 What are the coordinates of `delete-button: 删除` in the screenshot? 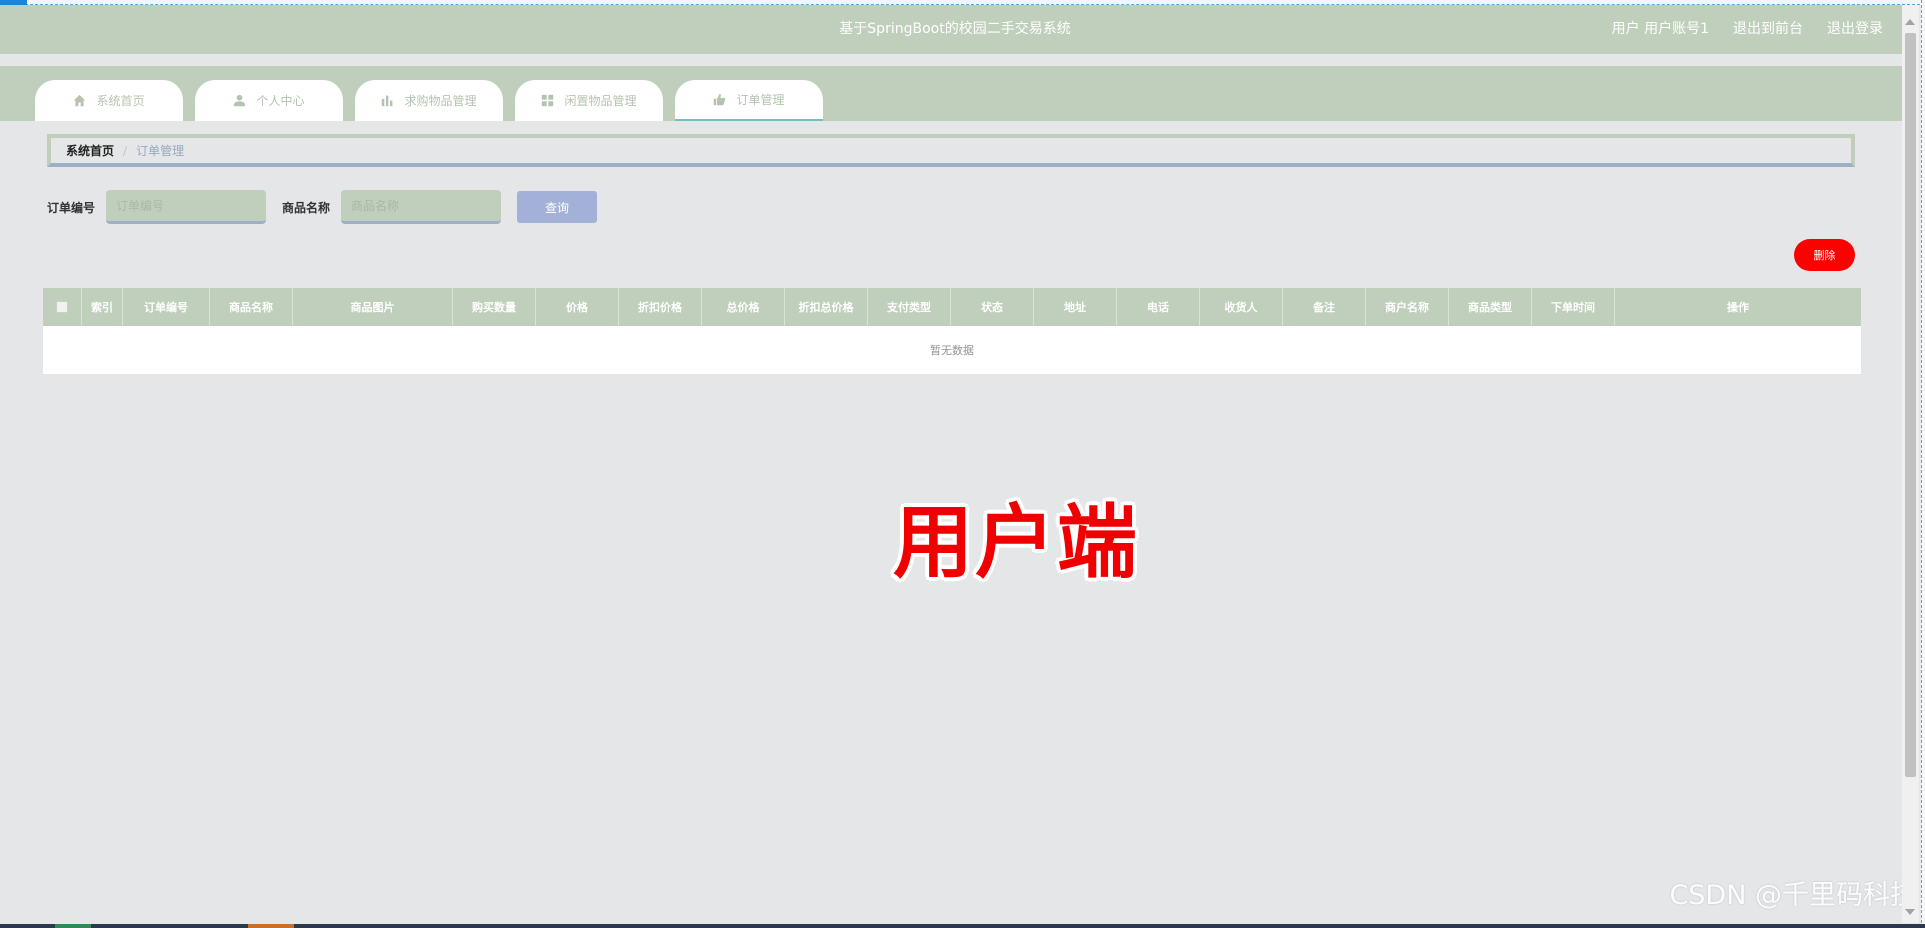 It's located at (1824, 255).